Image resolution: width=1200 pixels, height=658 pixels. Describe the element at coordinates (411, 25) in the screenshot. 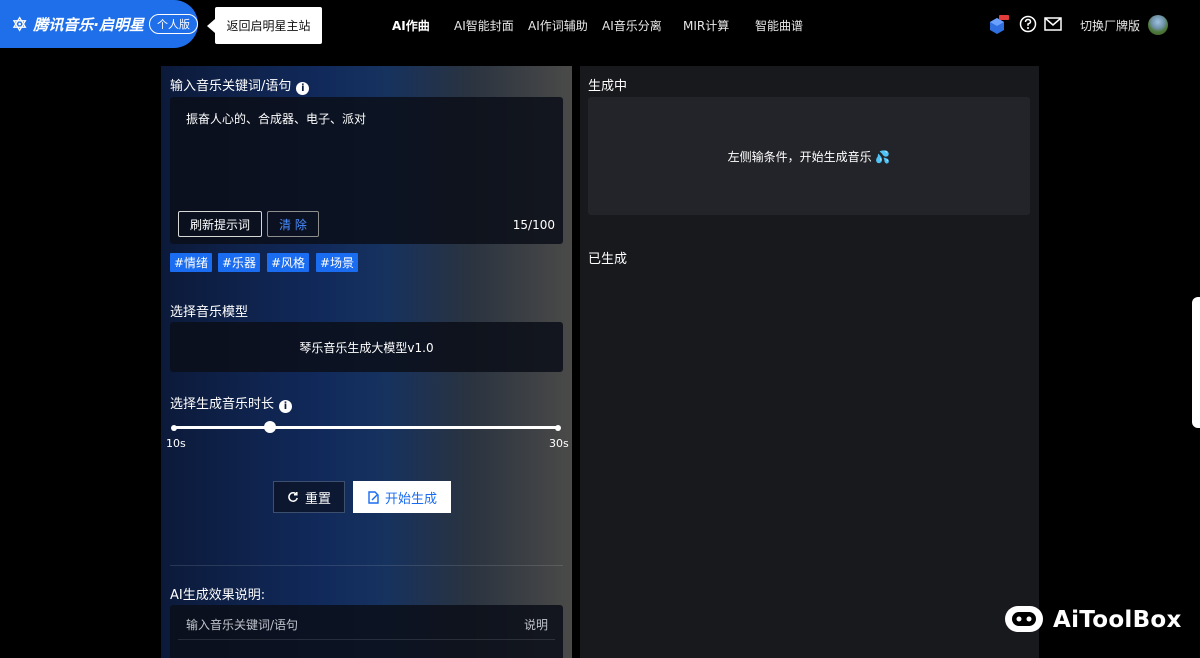

I see `nav-ai-compose: AI作曲` at that location.